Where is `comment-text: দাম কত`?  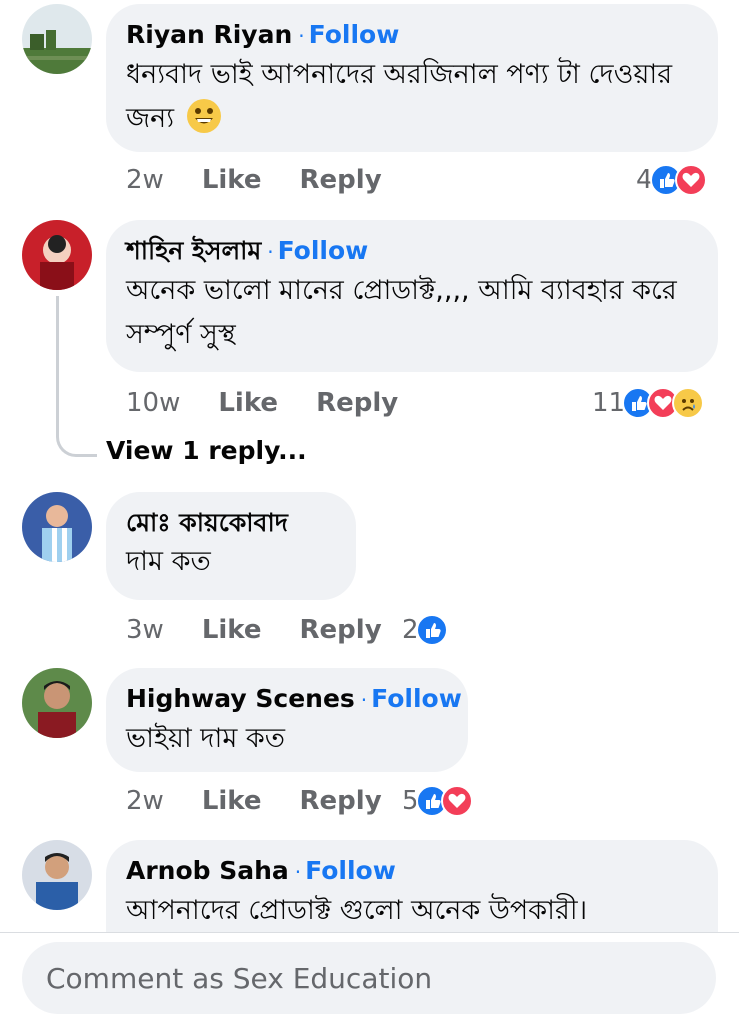
comment-text: দাম কত is located at coordinates (168, 561).